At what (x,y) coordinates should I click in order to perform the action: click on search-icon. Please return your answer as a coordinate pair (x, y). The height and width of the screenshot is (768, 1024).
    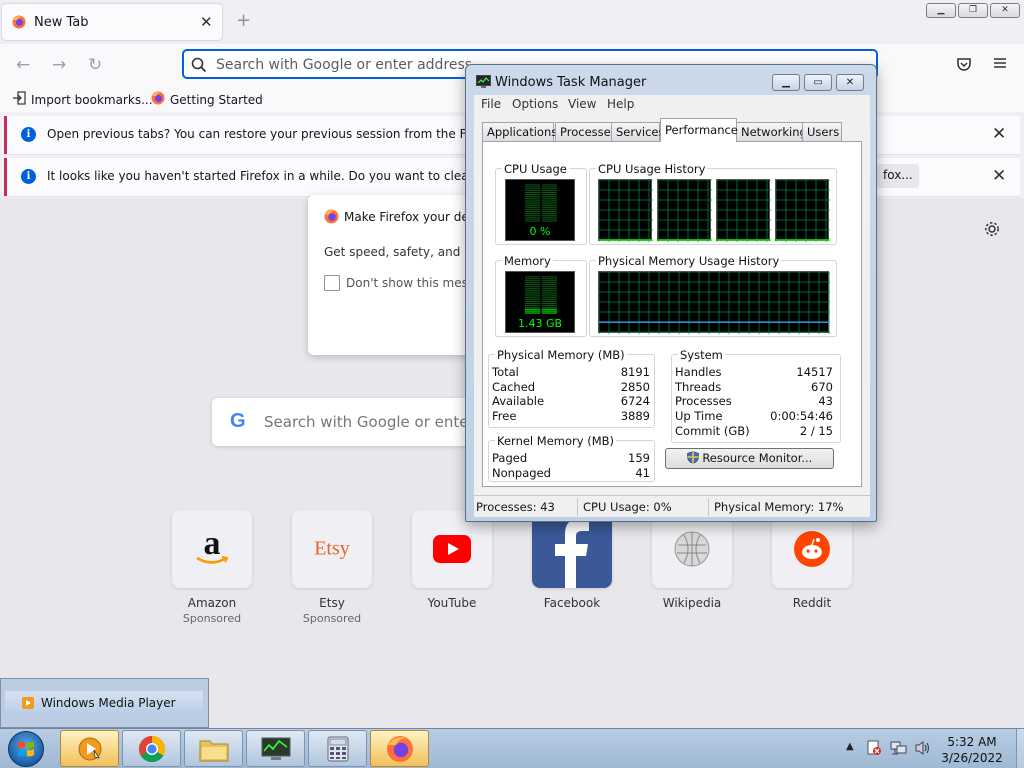
    Looking at the image, I should click on (199, 65).